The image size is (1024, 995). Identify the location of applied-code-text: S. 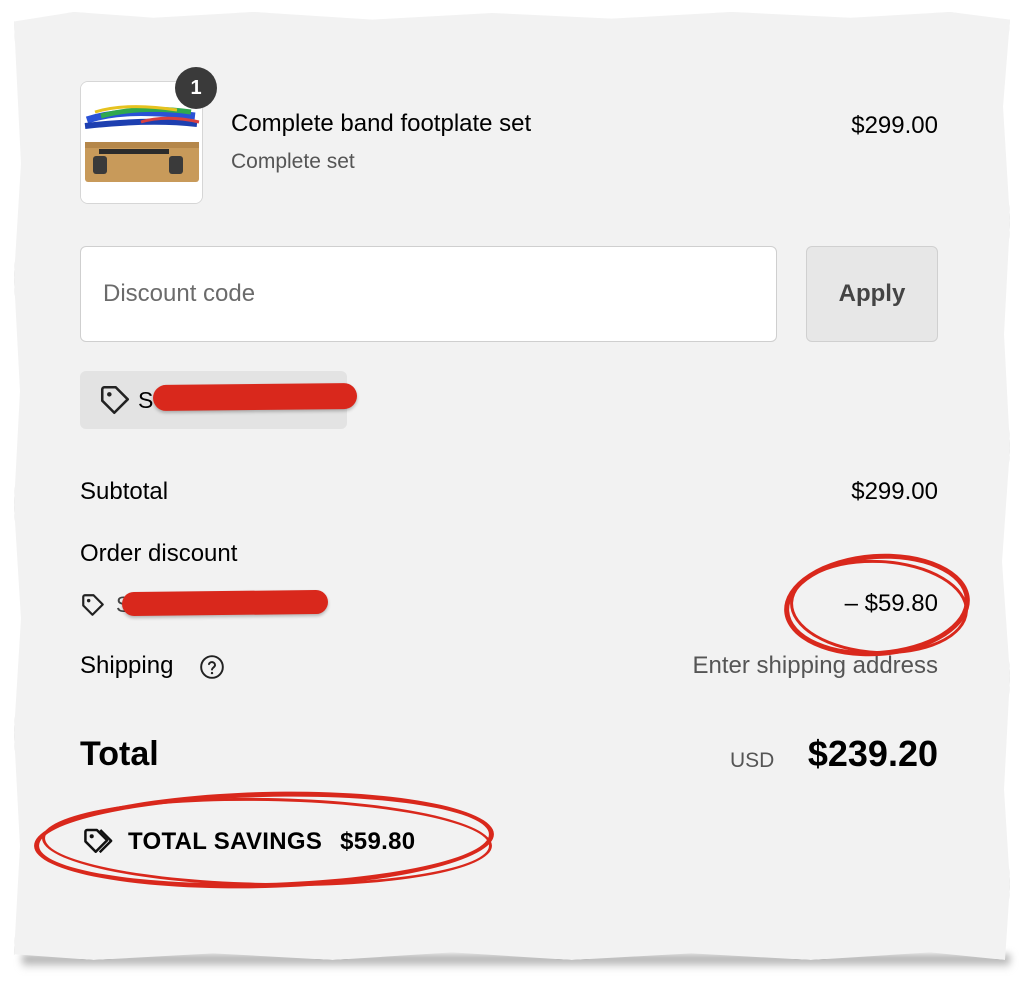
(146, 399).